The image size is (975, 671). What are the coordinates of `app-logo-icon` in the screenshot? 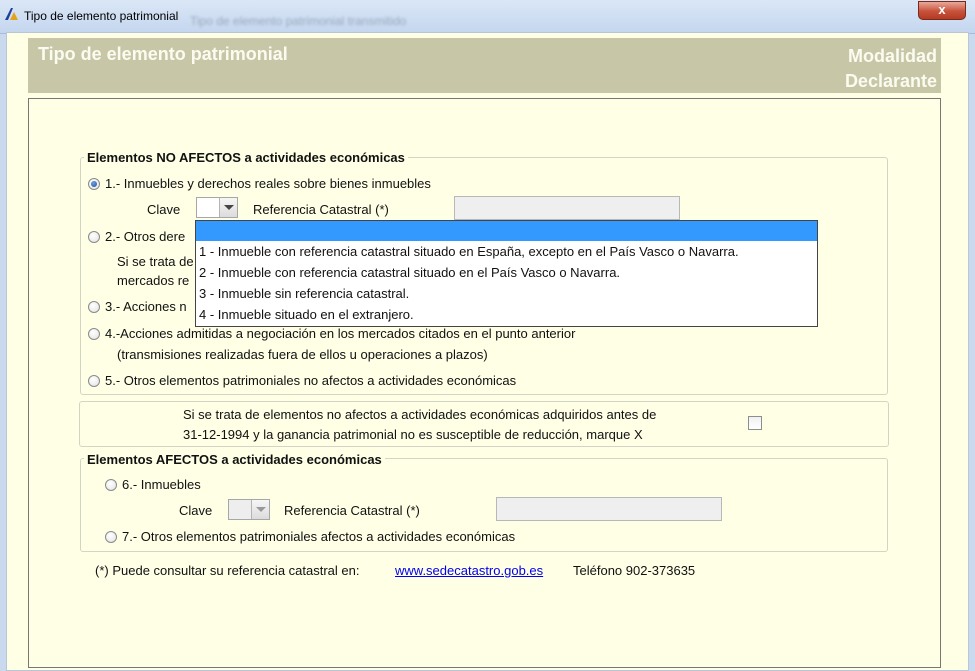 It's located at (11, 14).